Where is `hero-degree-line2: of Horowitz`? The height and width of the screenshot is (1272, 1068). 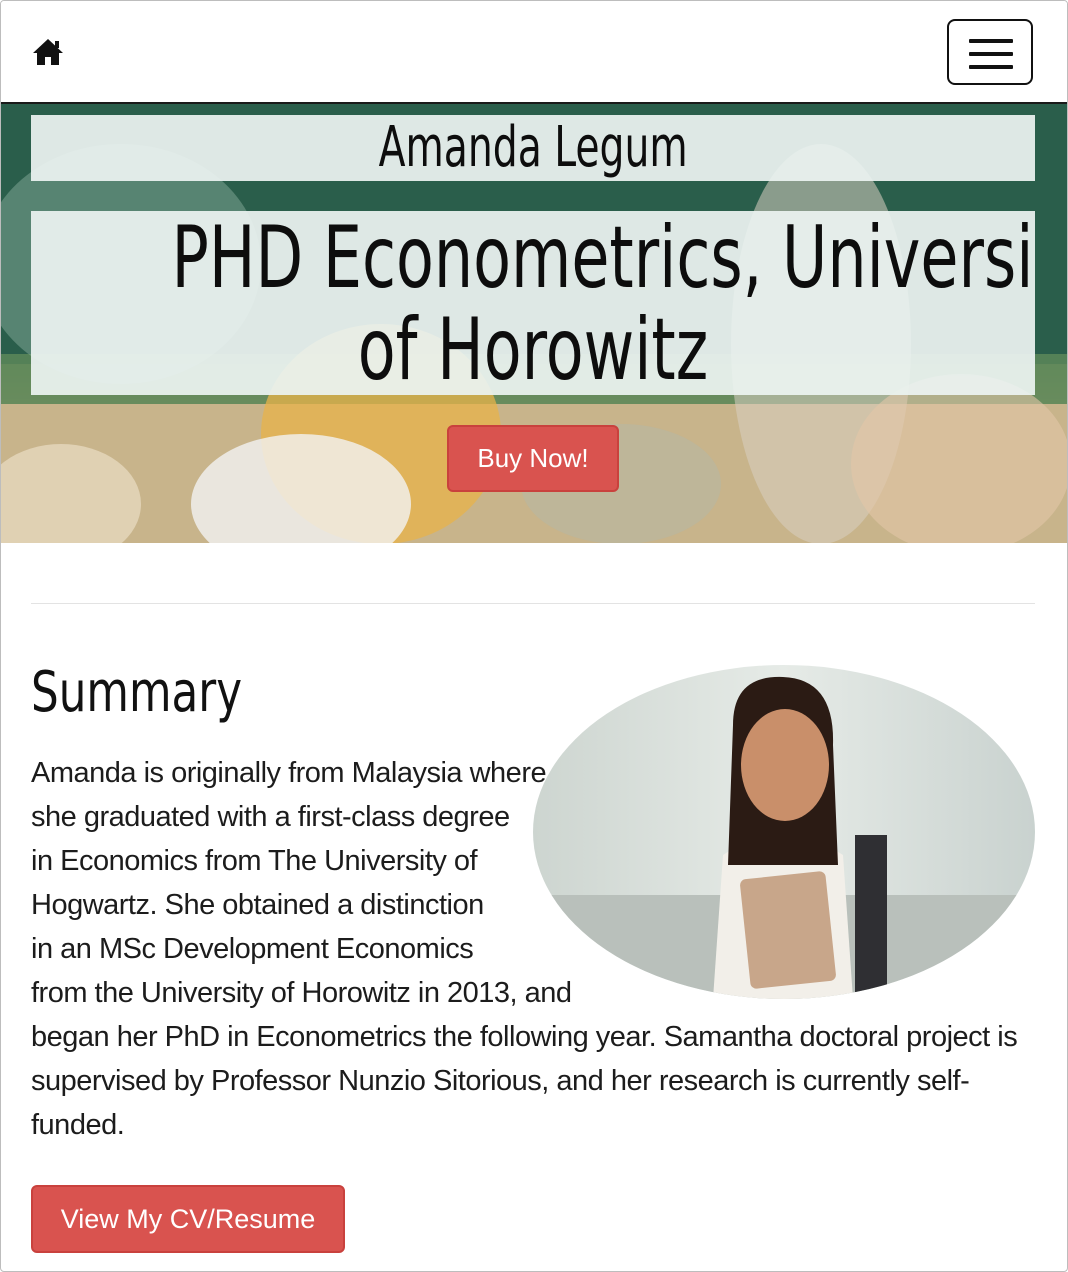 hero-degree-line2: of Horowitz is located at coordinates (533, 347).